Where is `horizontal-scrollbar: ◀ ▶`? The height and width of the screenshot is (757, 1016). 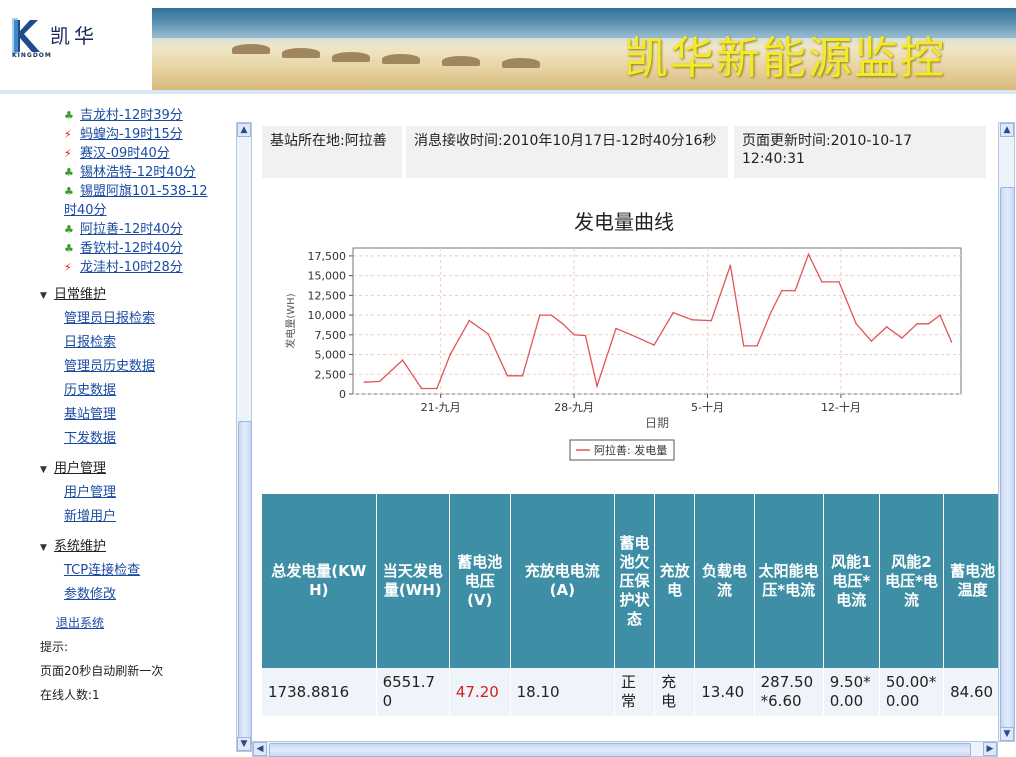
horizontal-scrollbar: ◀ ▶ is located at coordinates (625, 749).